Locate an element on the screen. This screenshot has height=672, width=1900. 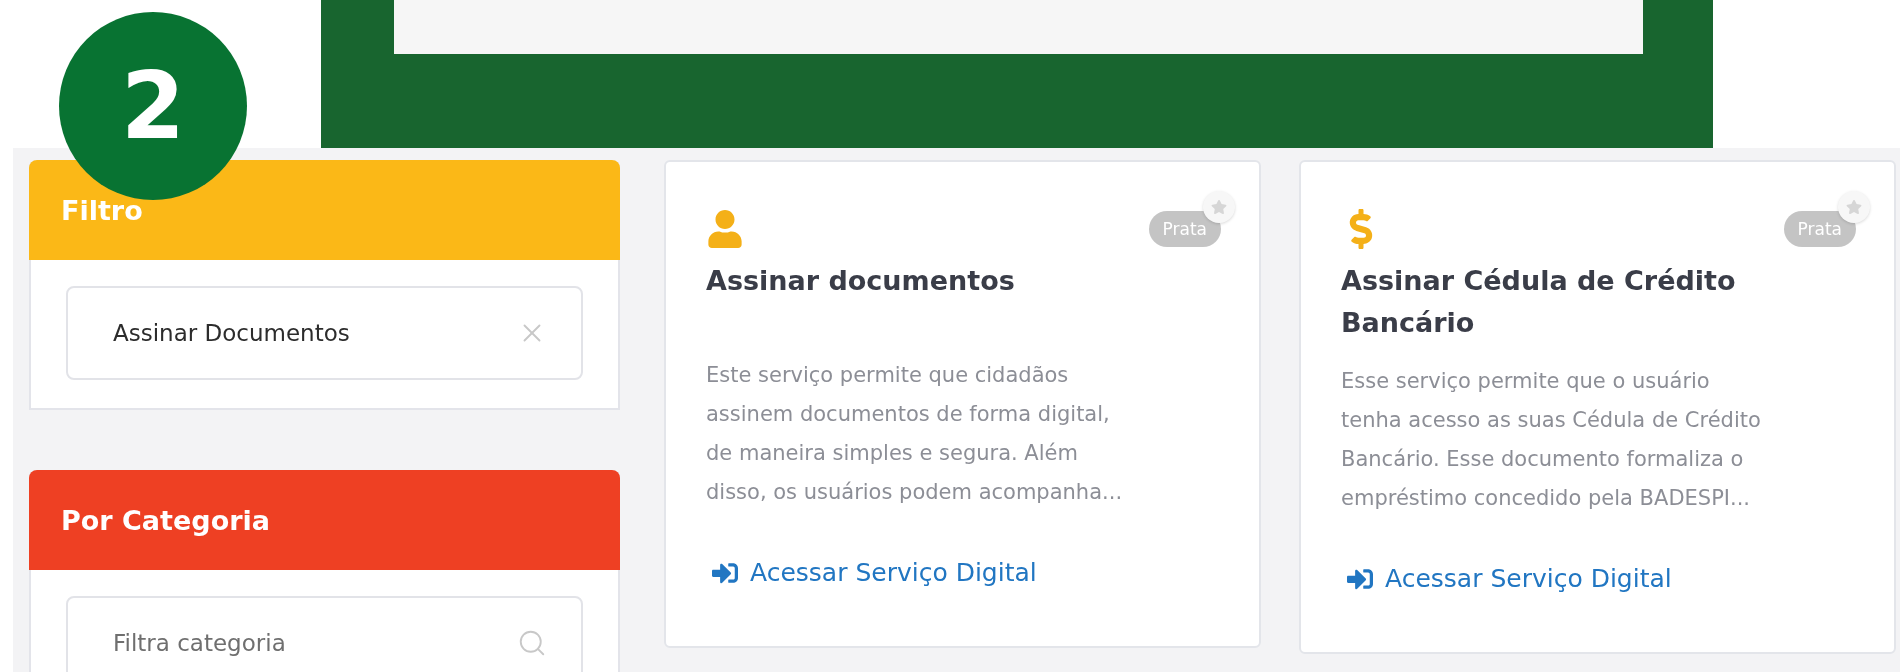
panel-title: Por Categoria is located at coordinates (165, 520).